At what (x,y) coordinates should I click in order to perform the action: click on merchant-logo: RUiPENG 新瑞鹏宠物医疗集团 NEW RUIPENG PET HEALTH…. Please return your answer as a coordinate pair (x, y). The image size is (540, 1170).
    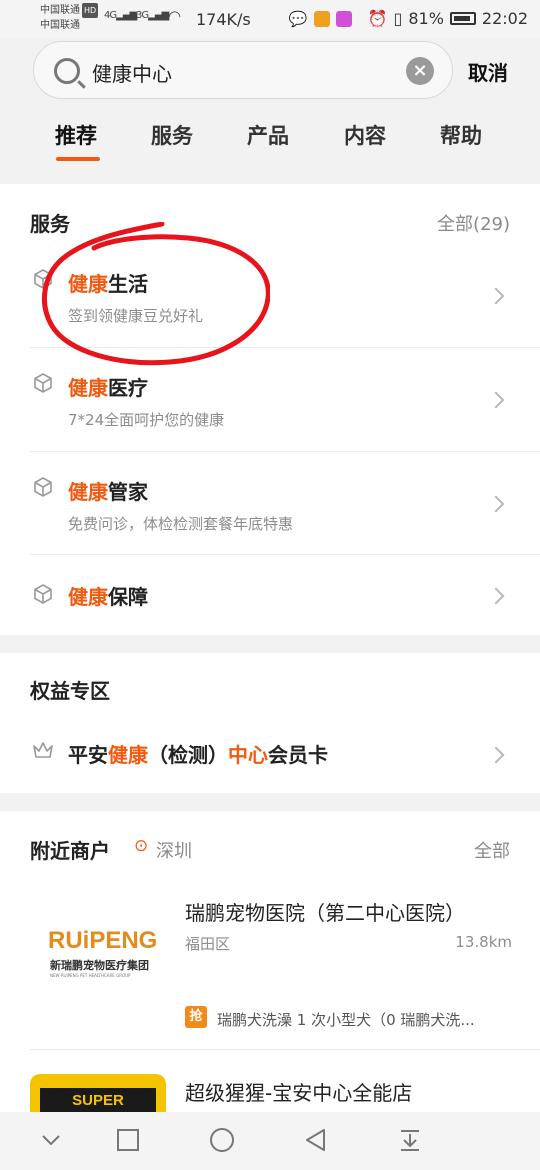
    Looking at the image, I should click on (98, 951).